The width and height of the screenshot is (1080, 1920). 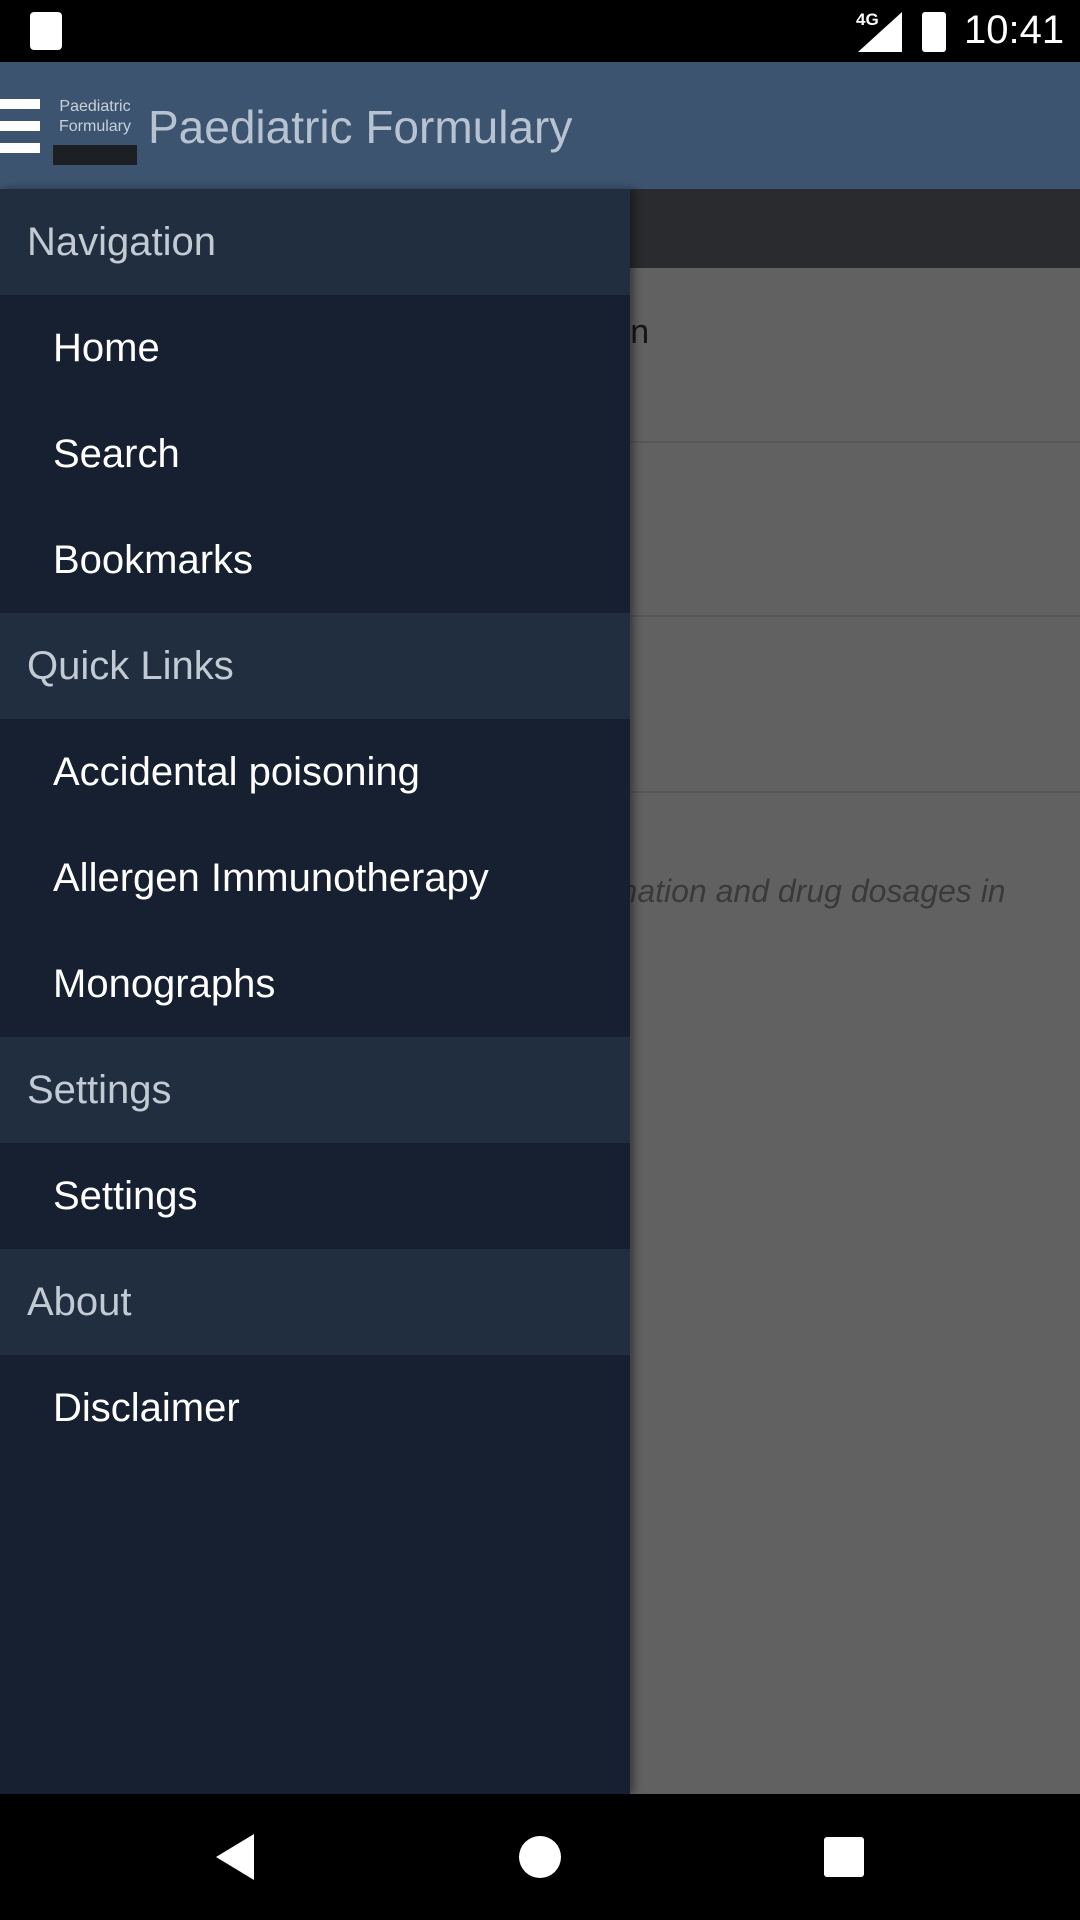 I want to click on hamburger-menu-icon, so click(x=20, y=126).